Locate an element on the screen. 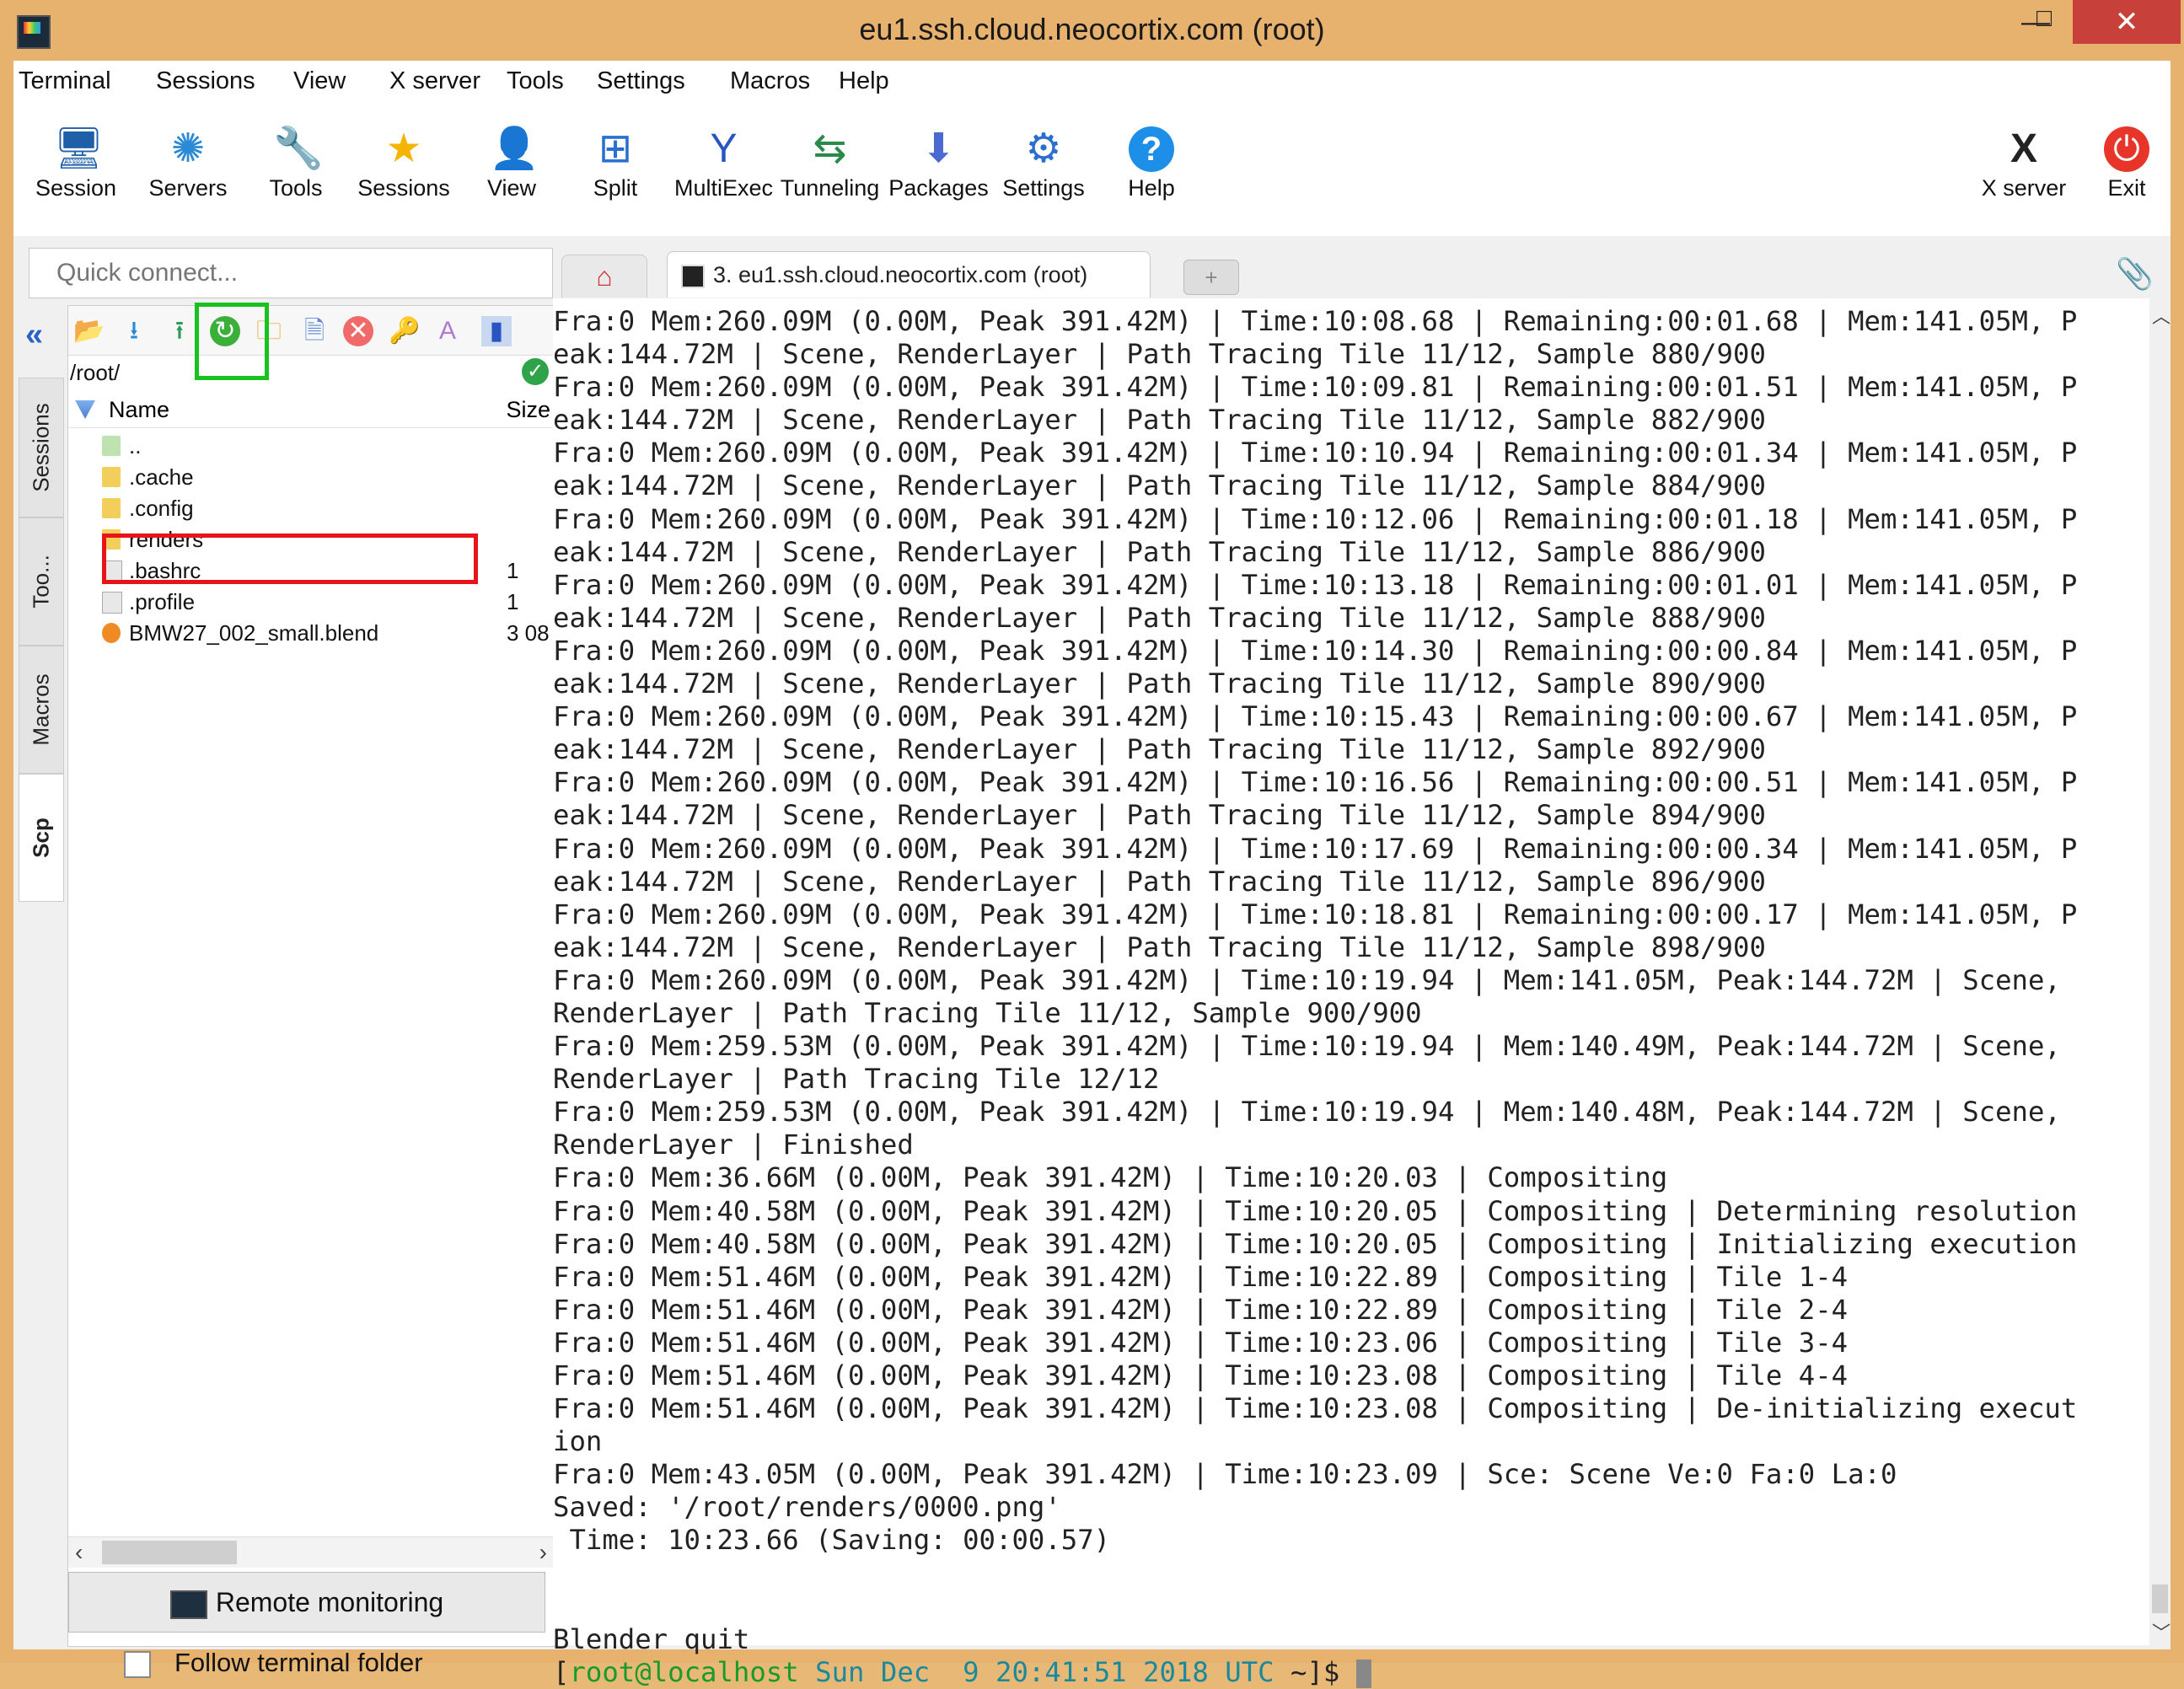 The image size is (2184, 1689). tunneling-button: ⇆ Tunneling is located at coordinates (830, 180).